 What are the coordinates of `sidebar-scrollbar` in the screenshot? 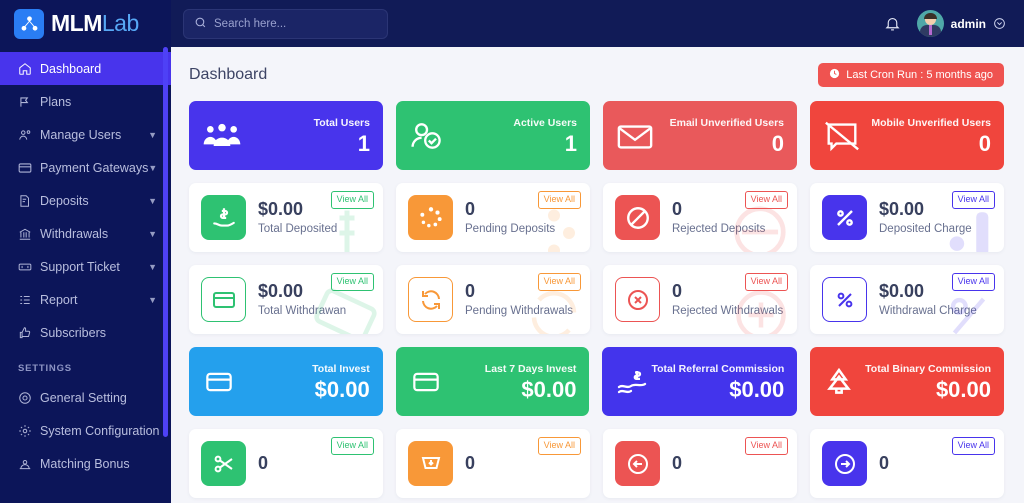 It's located at (165, 242).